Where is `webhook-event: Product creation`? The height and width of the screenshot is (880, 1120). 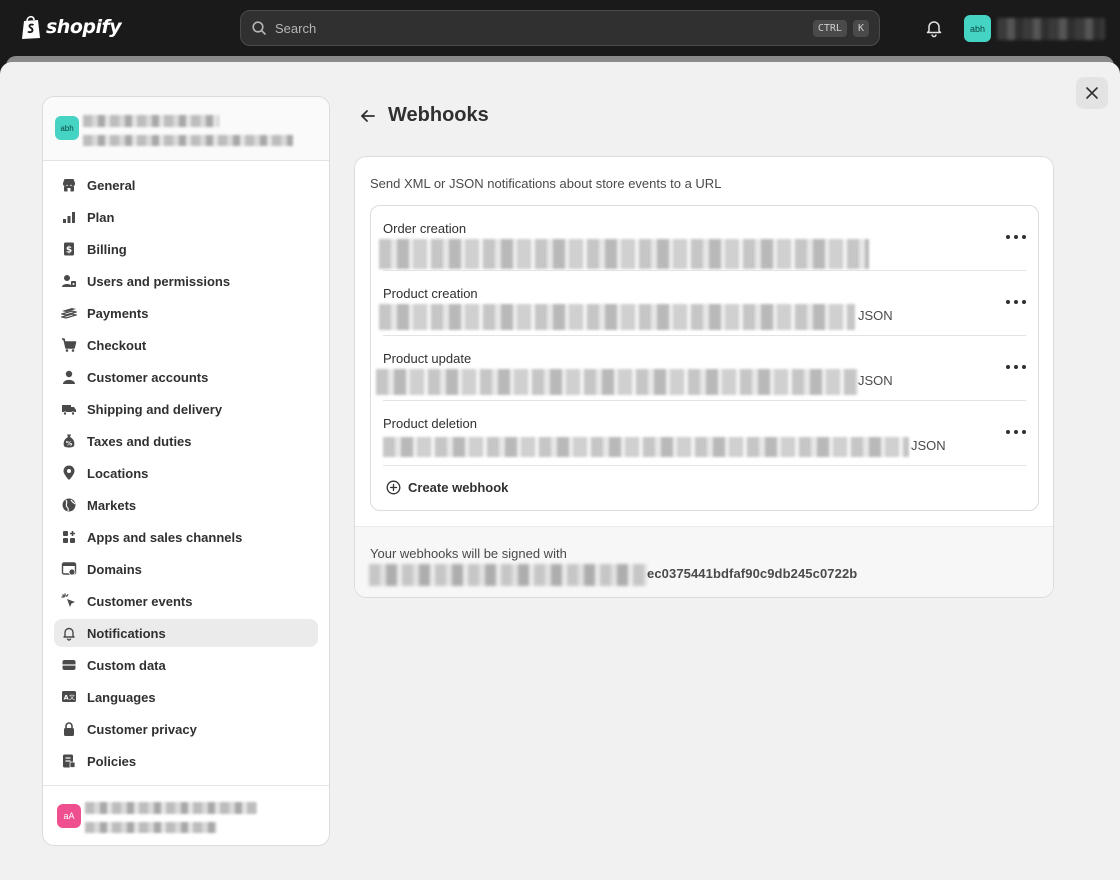 webhook-event: Product creation is located at coordinates (430, 293).